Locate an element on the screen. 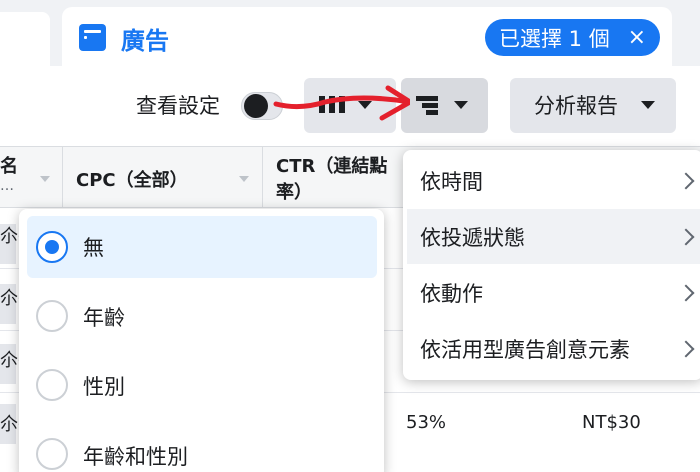  previous-tab is located at coordinates (25, 40).